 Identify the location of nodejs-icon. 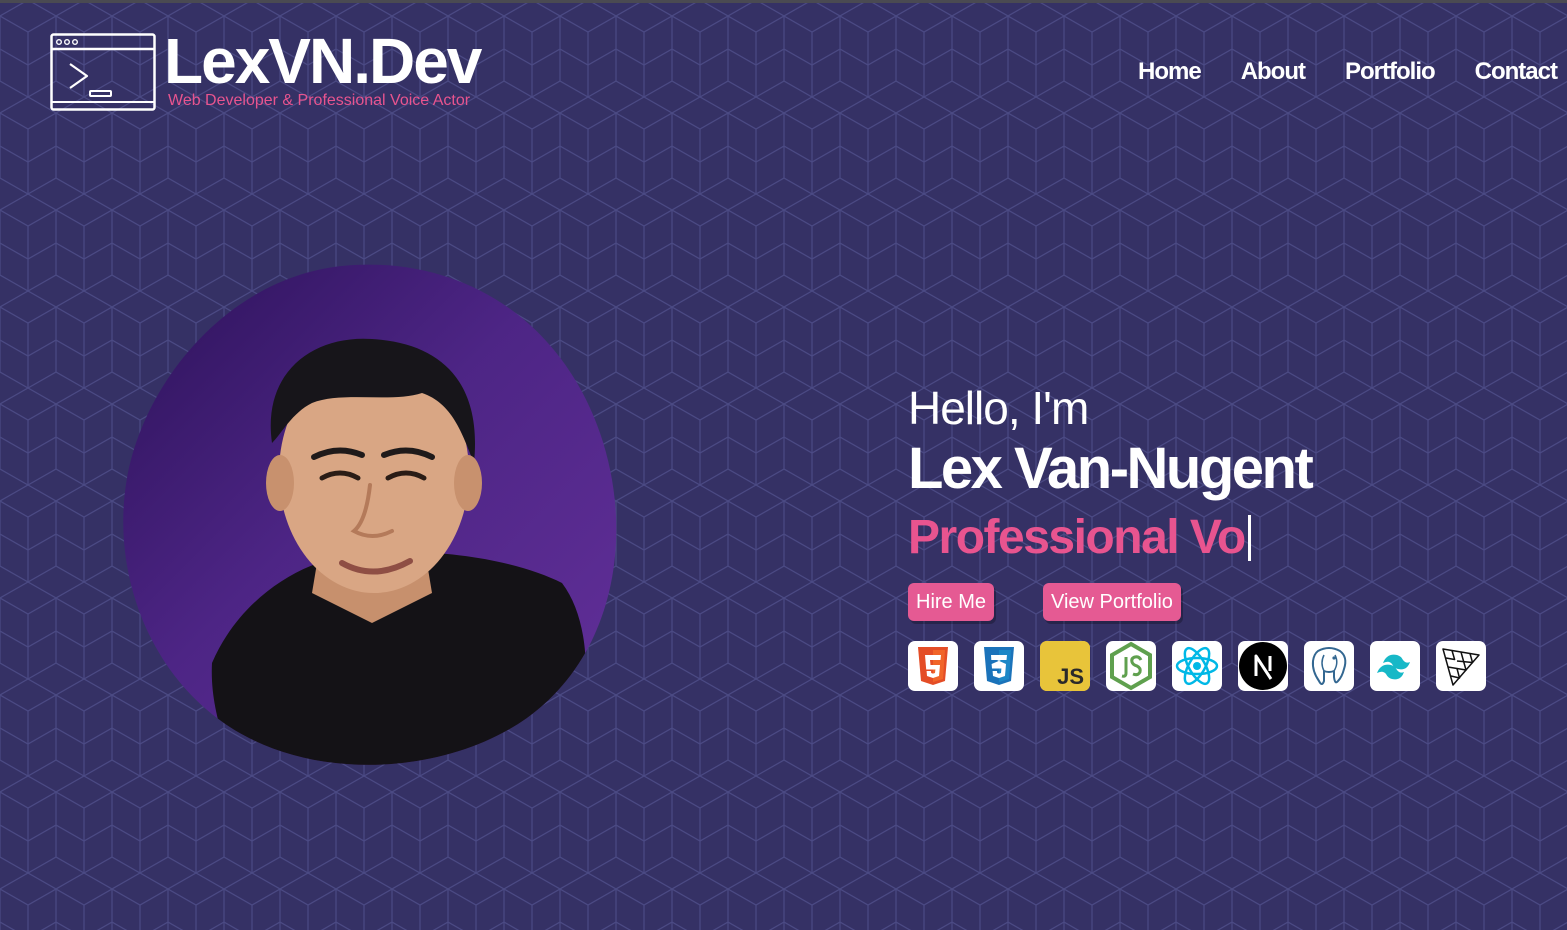
(1131, 666).